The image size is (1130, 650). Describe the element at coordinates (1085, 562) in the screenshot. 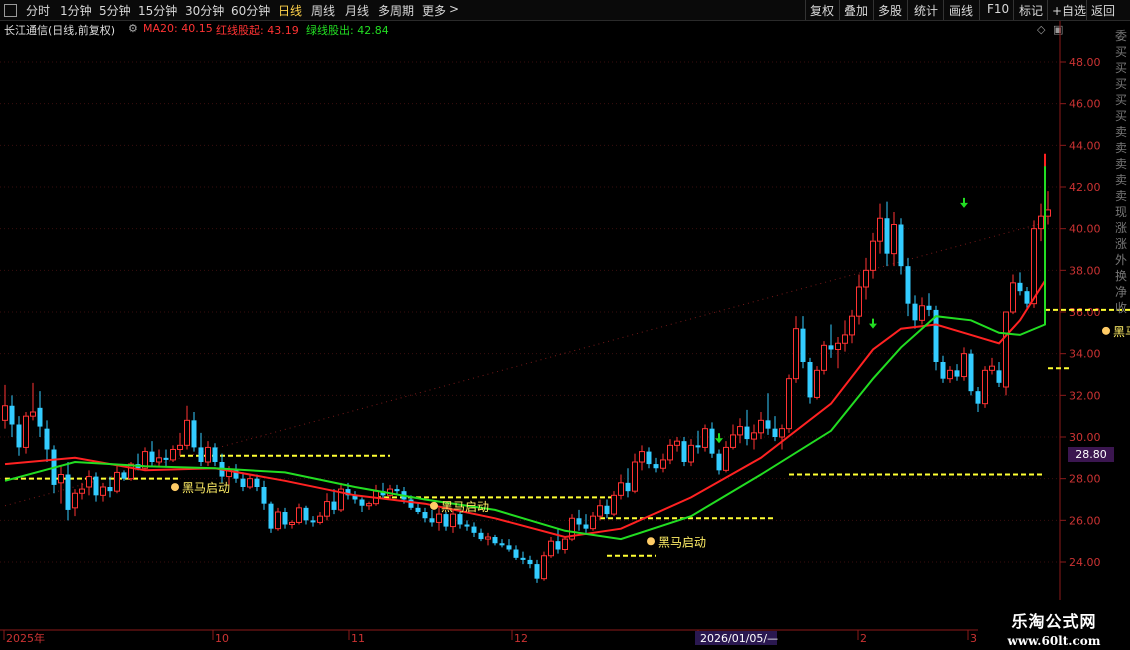

I see `y-tick-label-0: 24.00` at that location.